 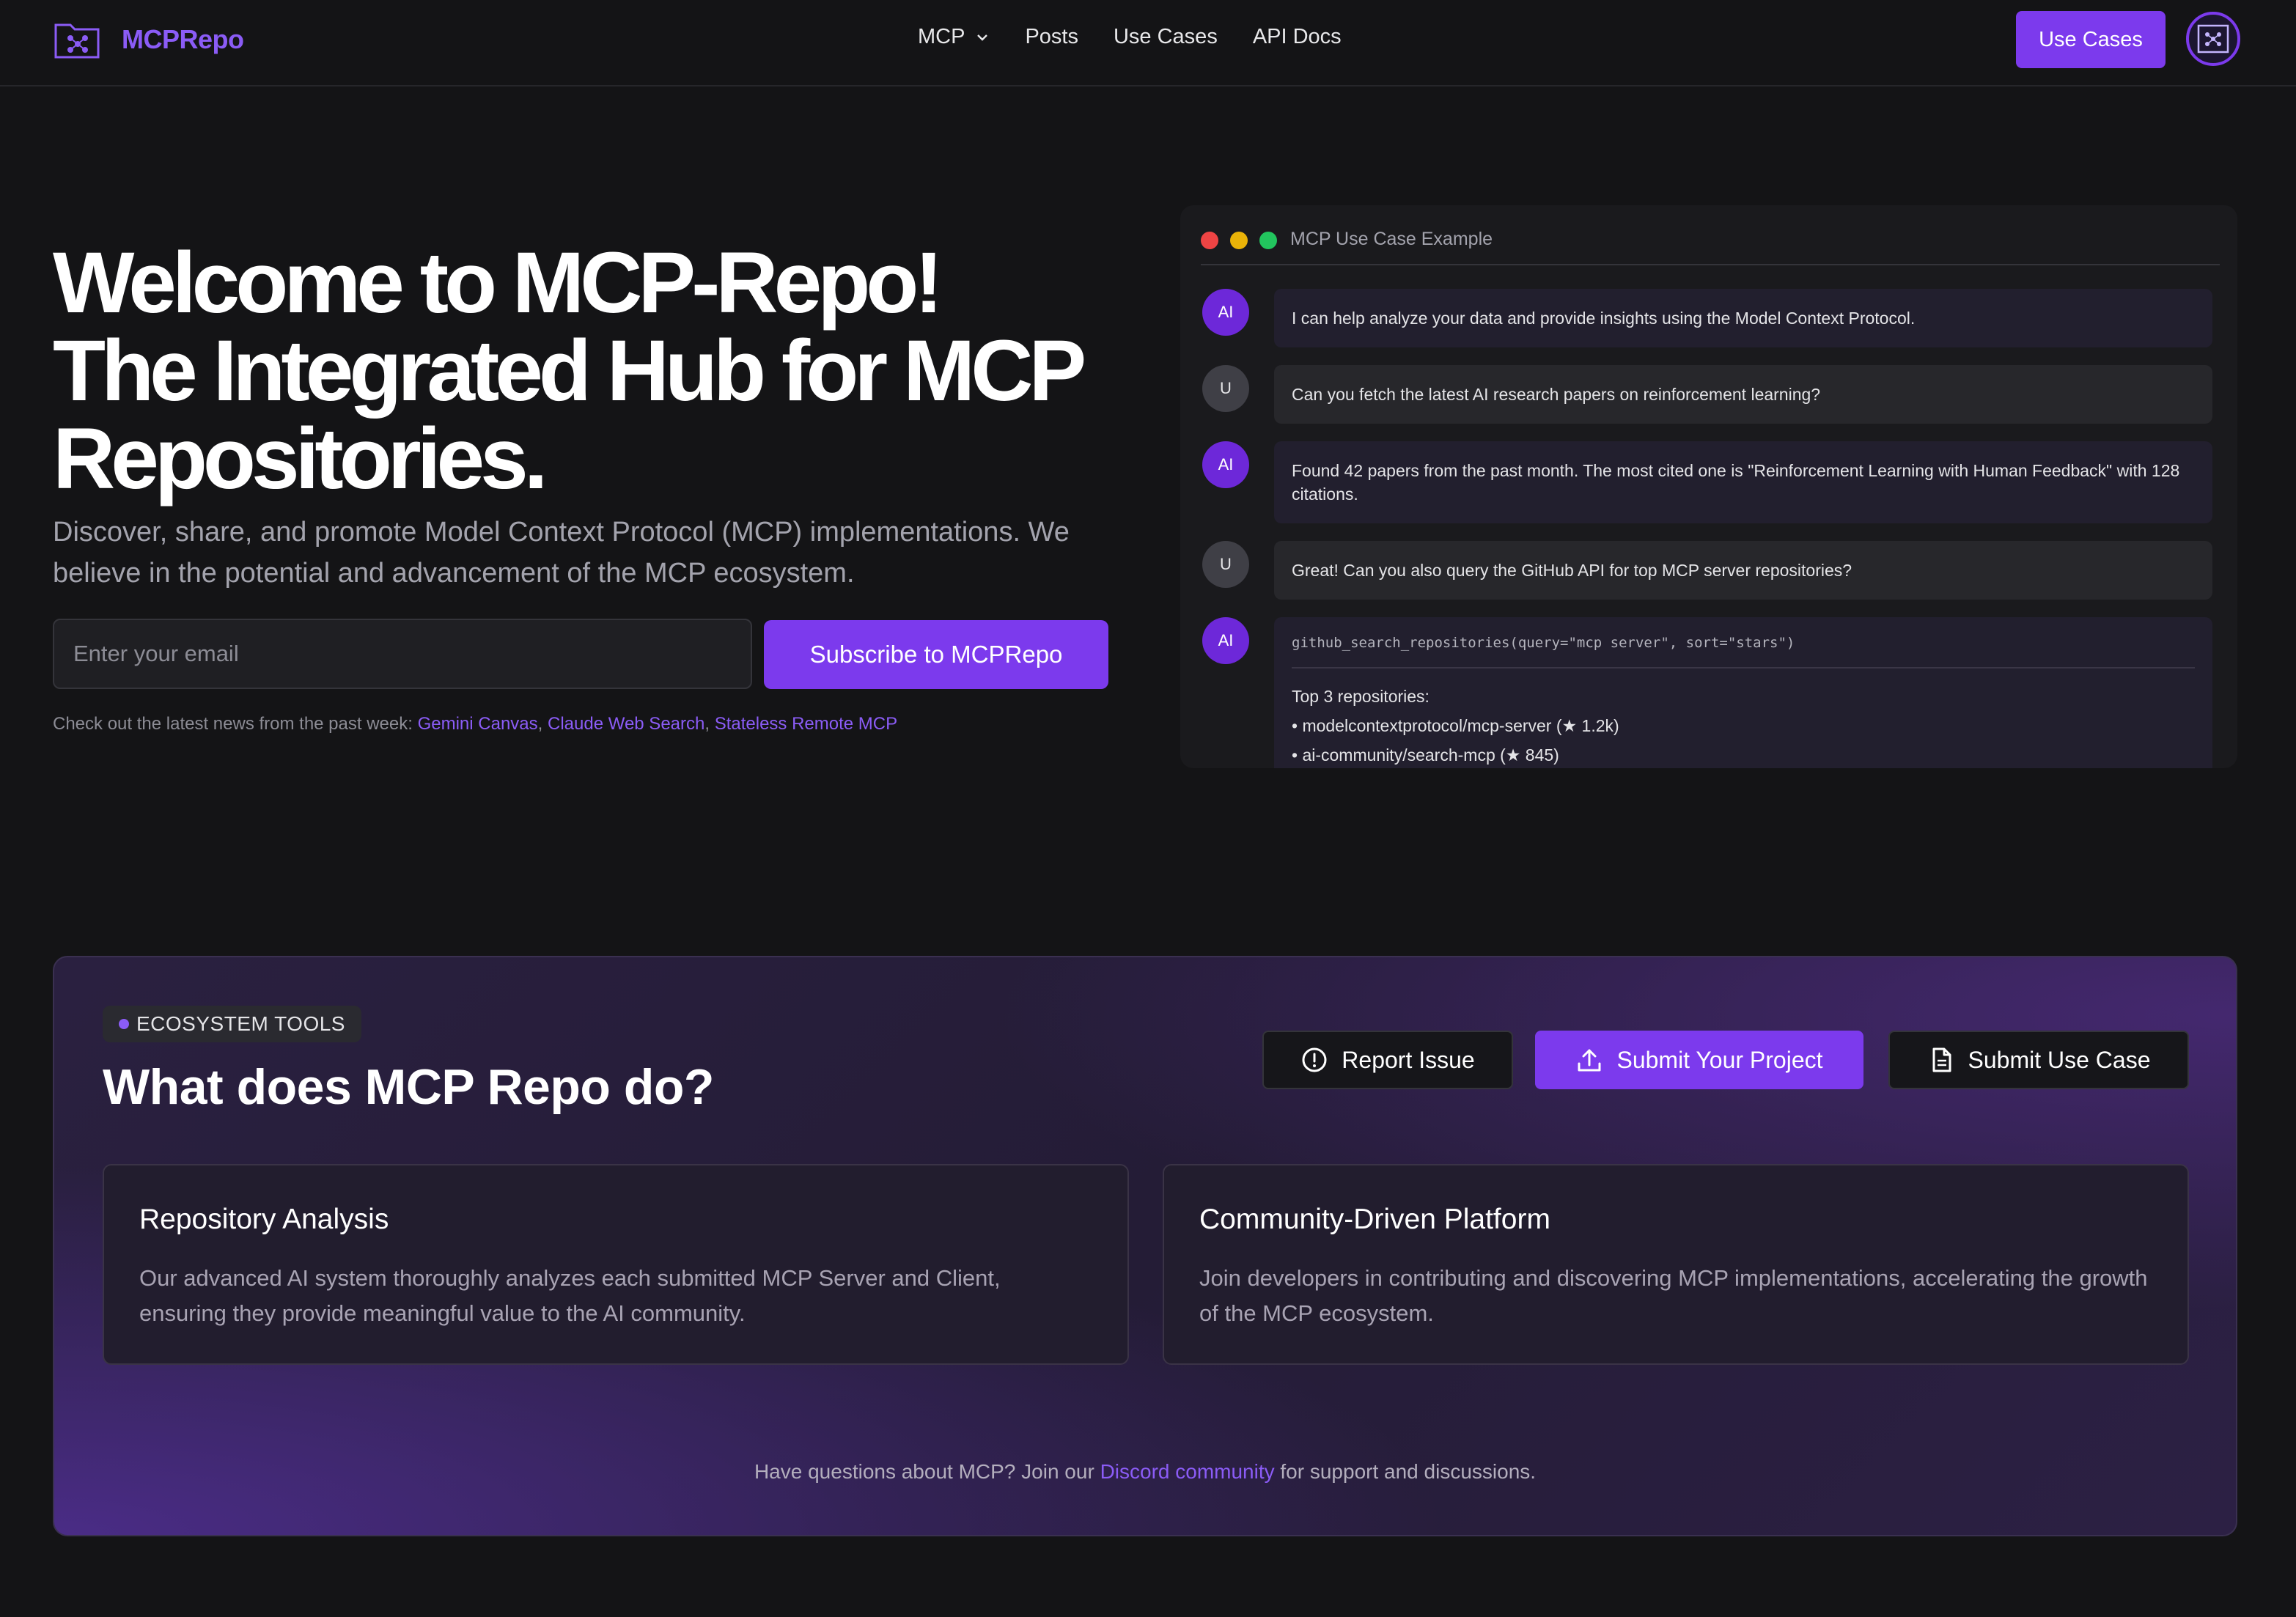 I want to click on submit-use-case-button: Submit Use Case, so click(x=2039, y=1060).